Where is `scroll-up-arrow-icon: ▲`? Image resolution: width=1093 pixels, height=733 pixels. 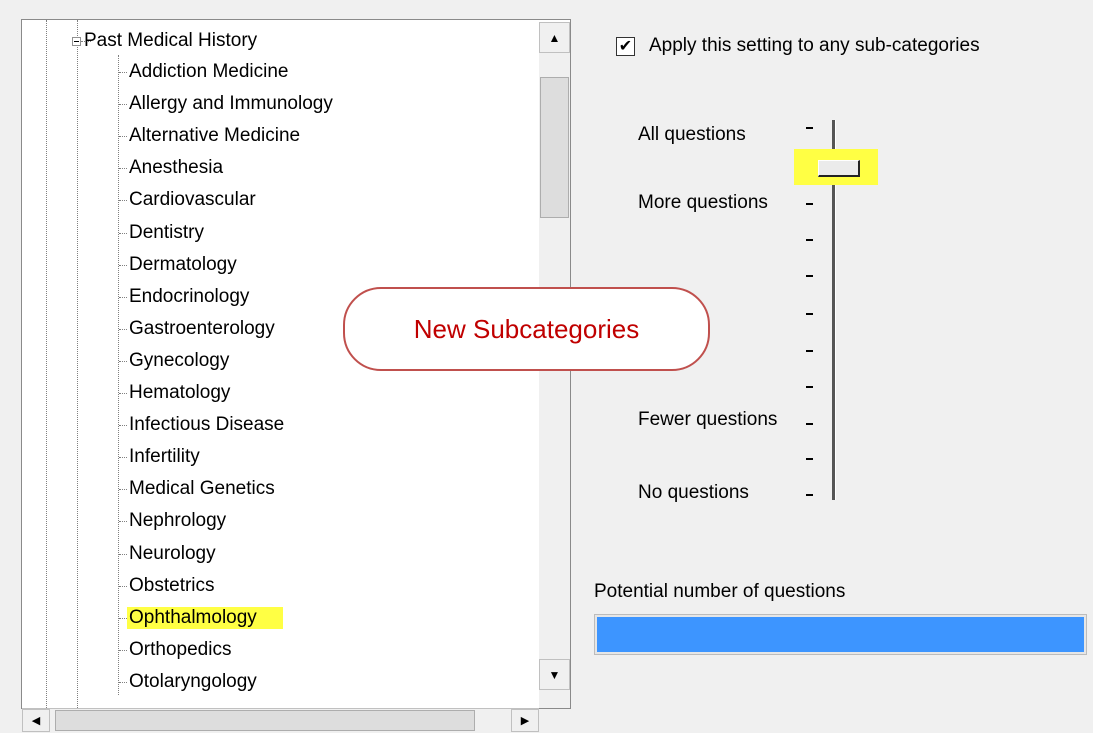
scroll-up-arrow-icon: ▲ is located at coordinates (554, 37).